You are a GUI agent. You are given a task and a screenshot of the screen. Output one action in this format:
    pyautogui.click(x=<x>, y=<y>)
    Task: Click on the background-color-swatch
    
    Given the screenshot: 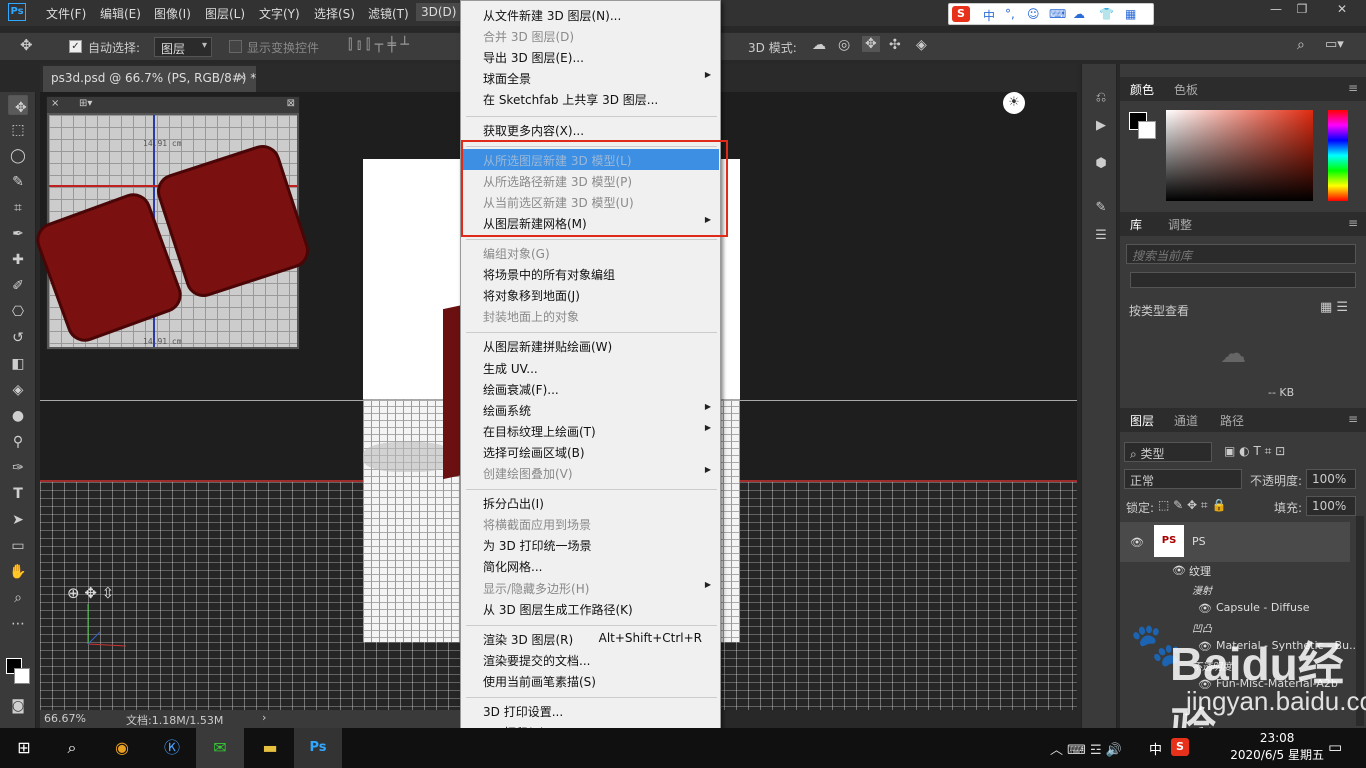 What is the action you would take?
    pyautogui.click(x=22, y=676)
    